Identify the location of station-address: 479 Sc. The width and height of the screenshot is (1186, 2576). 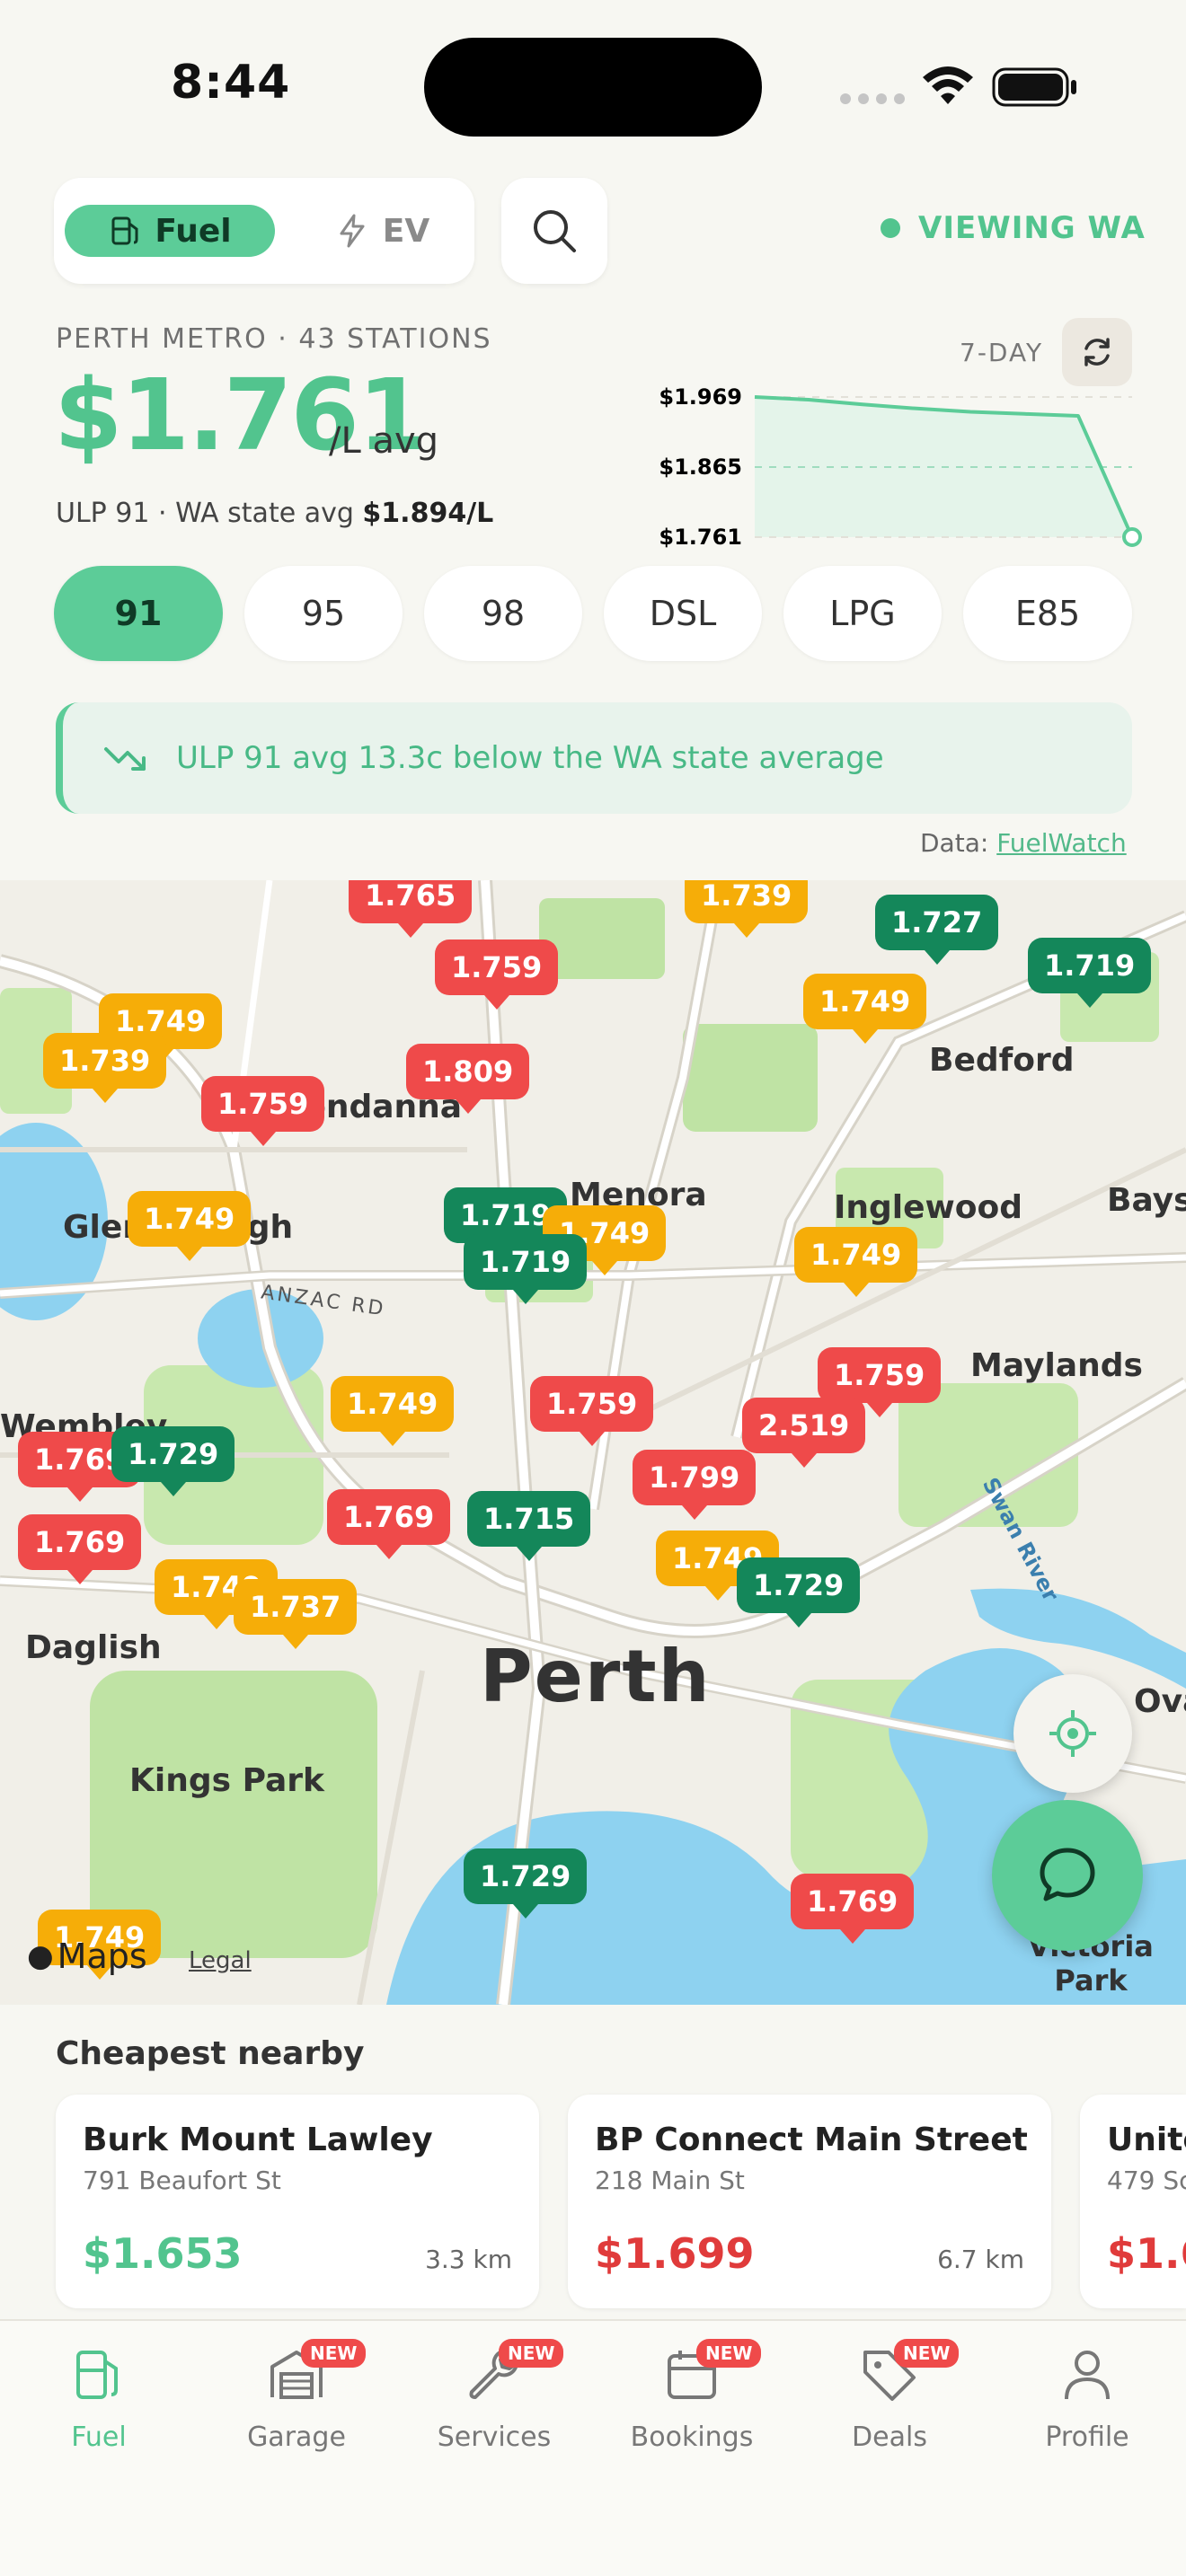
(1146, 2180).